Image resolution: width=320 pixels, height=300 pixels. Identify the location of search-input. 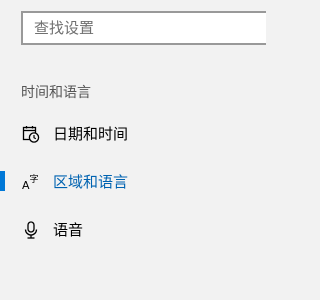
(144, 28).